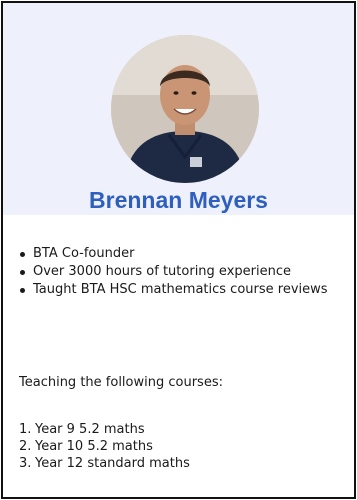 Image resolution: width=357 pixels, height=500 pixels. I want to click on list-item: 1. Year 9 5.2 maths, so click(104, 429).